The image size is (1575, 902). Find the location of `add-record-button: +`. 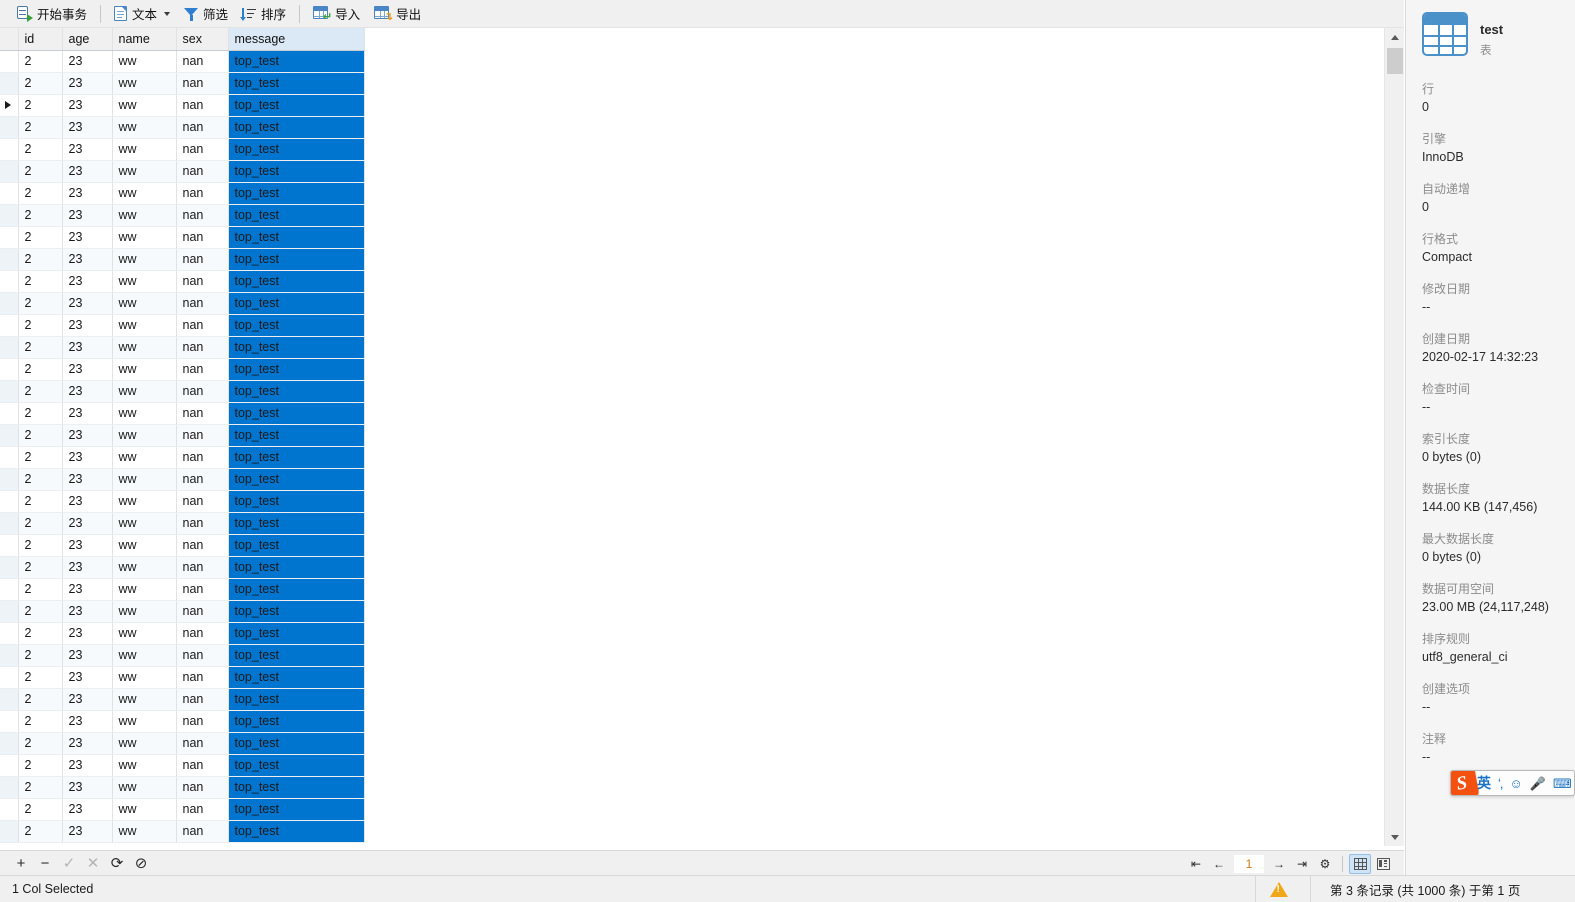

add-record-button: + is located at coordinates (21, 863).